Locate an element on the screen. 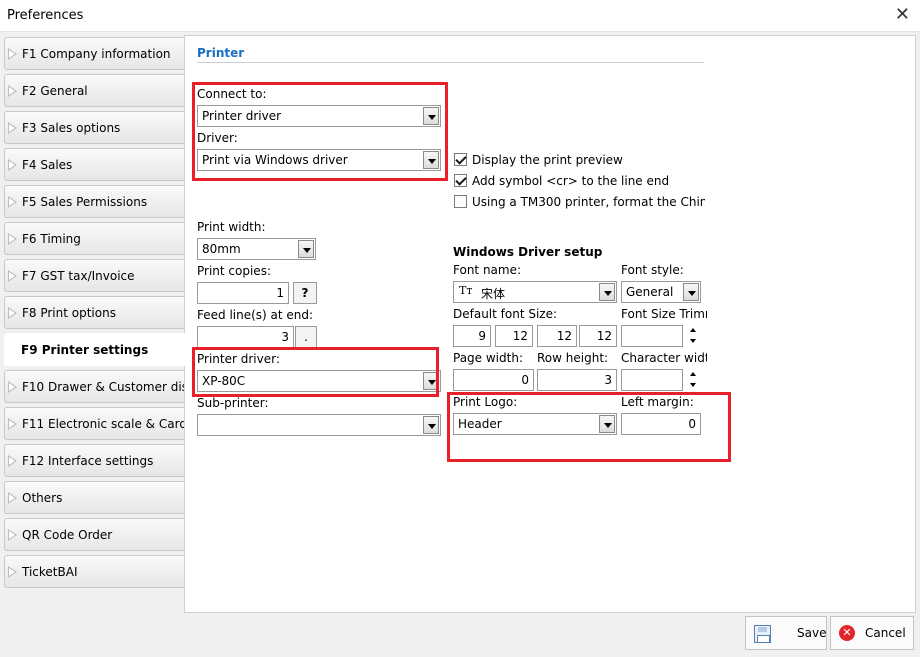 The height and width of the screenshot is (657, 920). tab-label: F9 Printer settings is located at coordinates (85, 350).